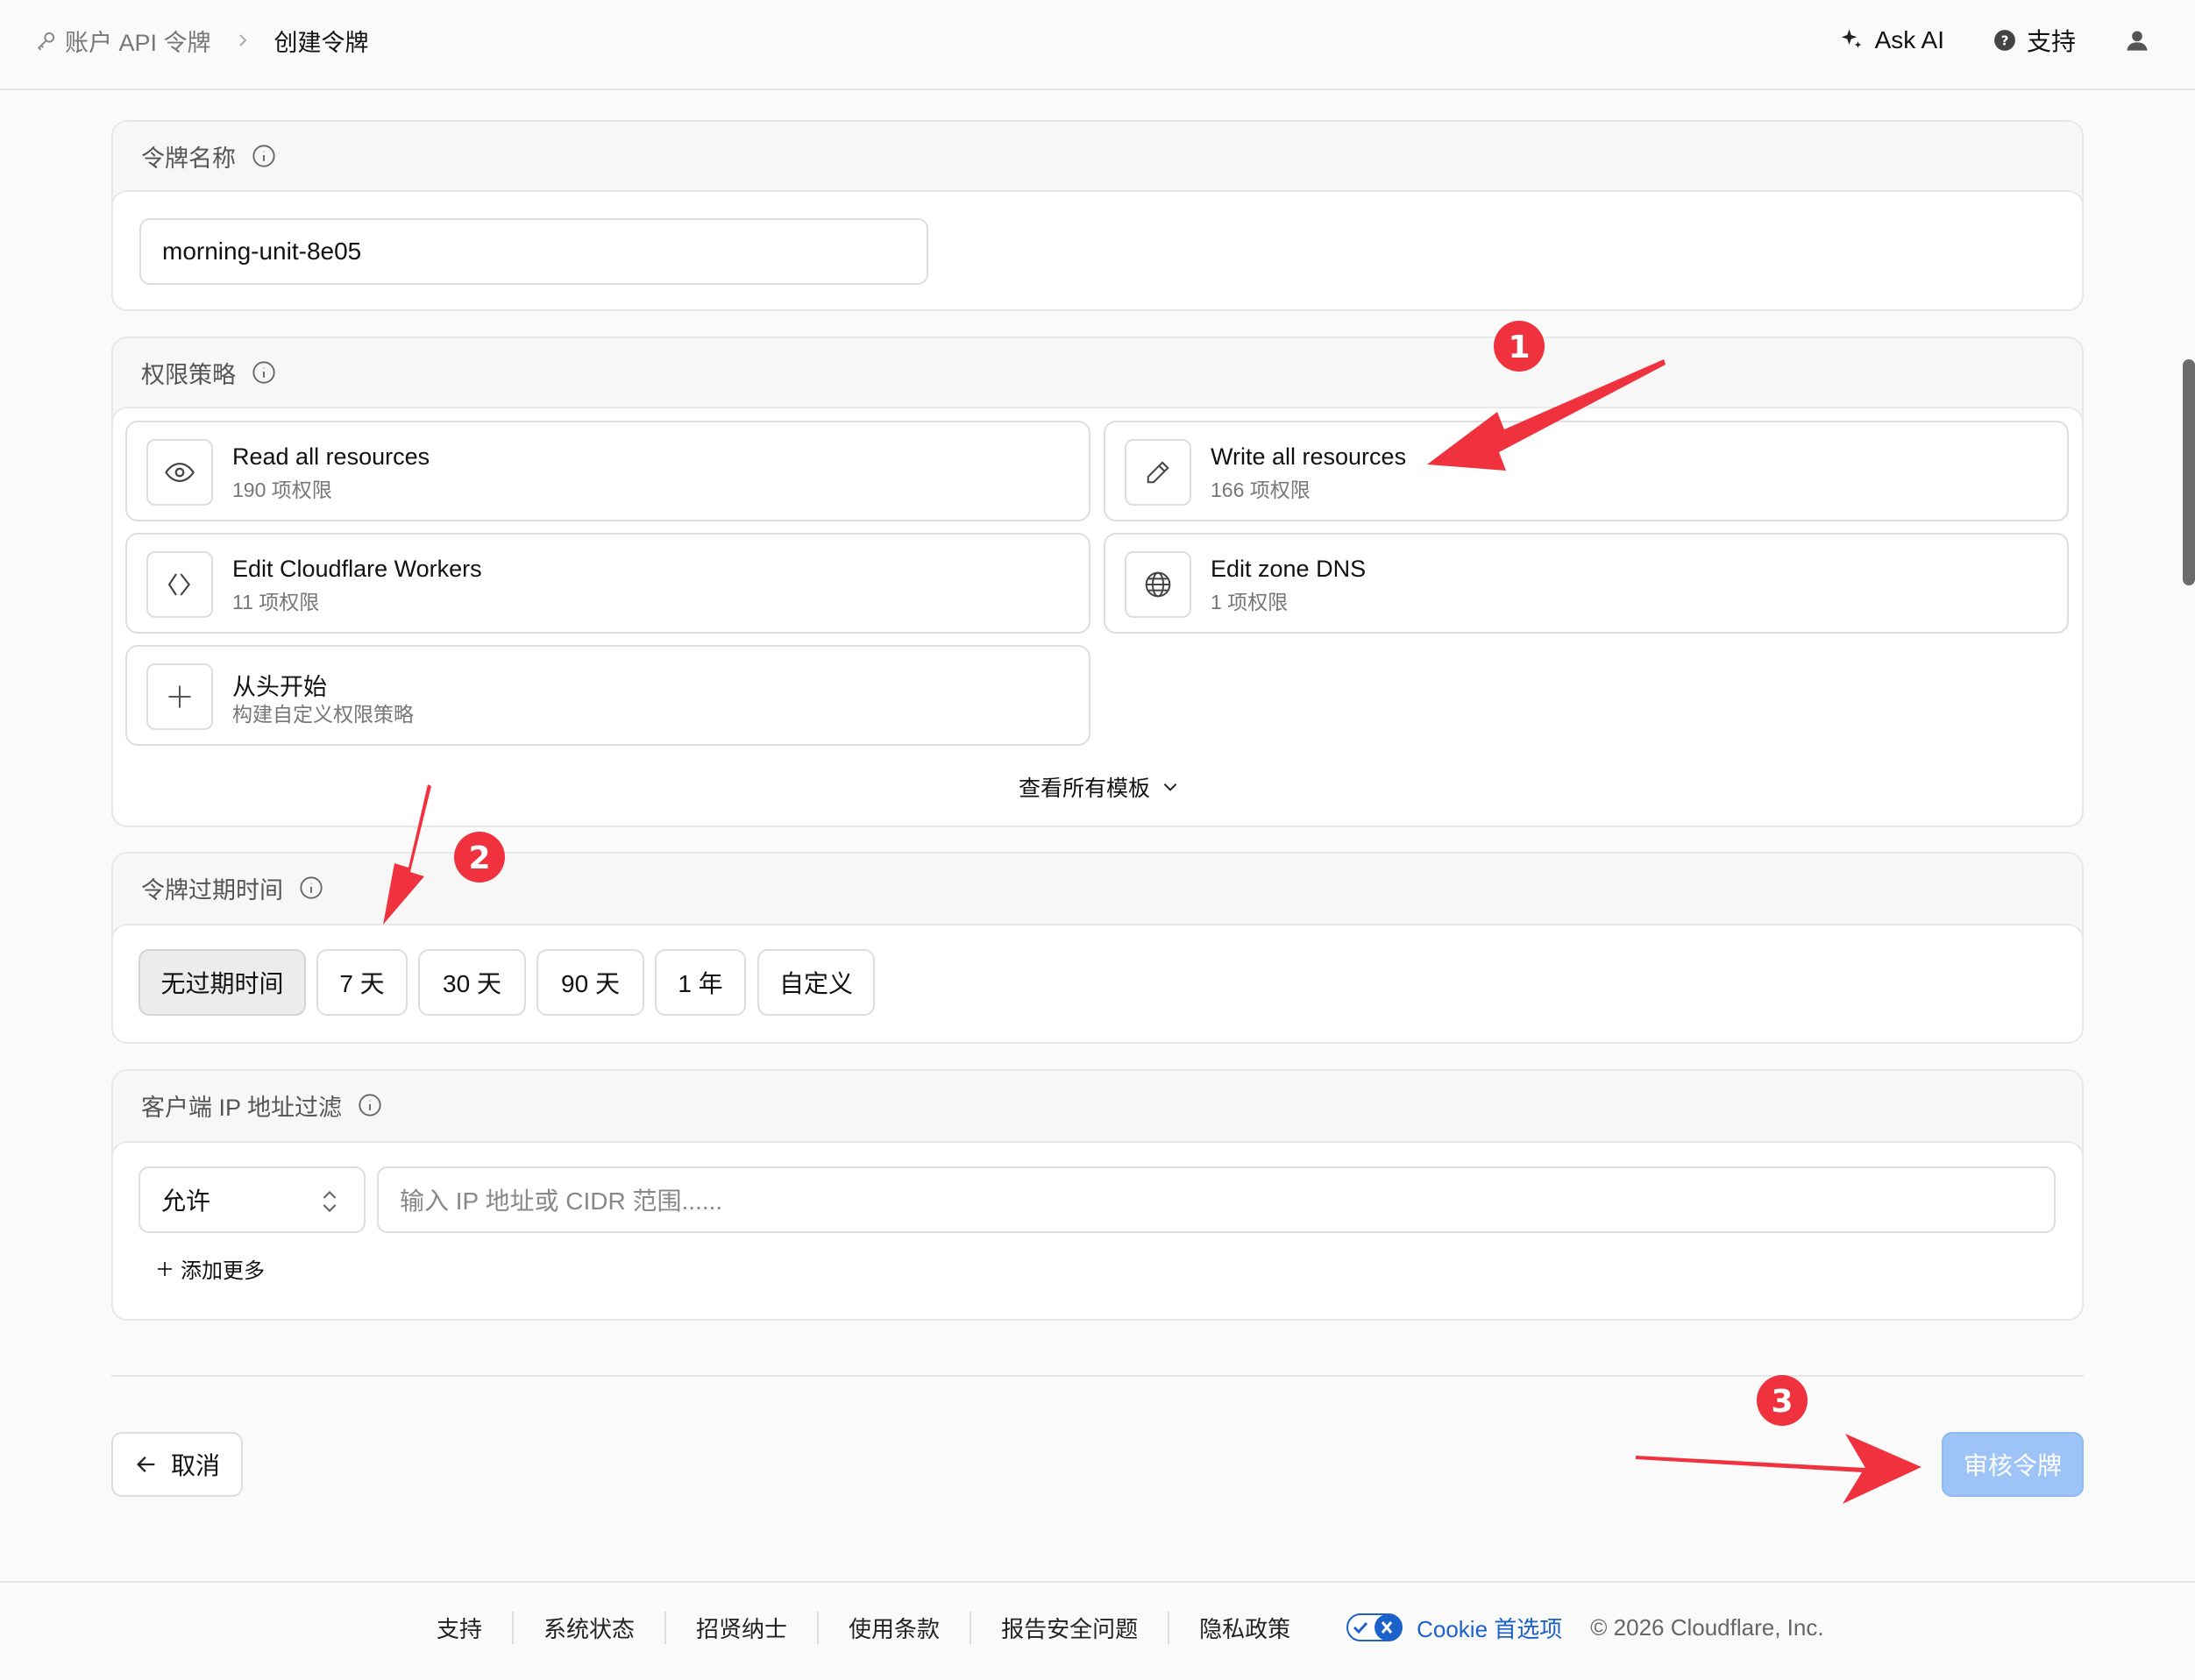  Describe the element at coordinates (1586, 583) in the screenshot. I see `template-edit-zone-dns: Edit zone DNS 1 项权限` at that location.